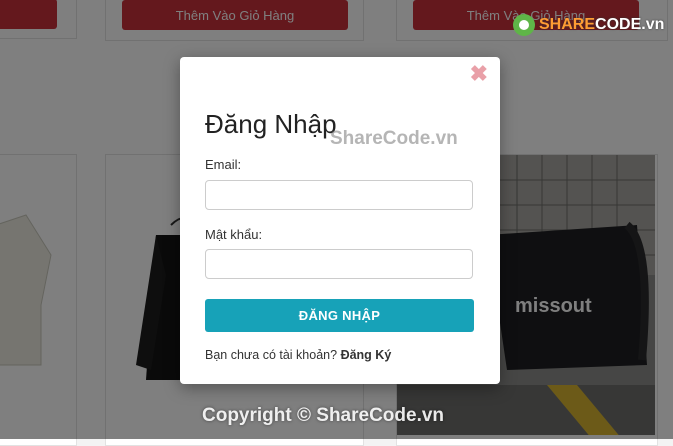 This screenshot has height=446, width=673. Describe the element at coordinates (524, 25) in the screenshot. I see `logo-icon` at that location.